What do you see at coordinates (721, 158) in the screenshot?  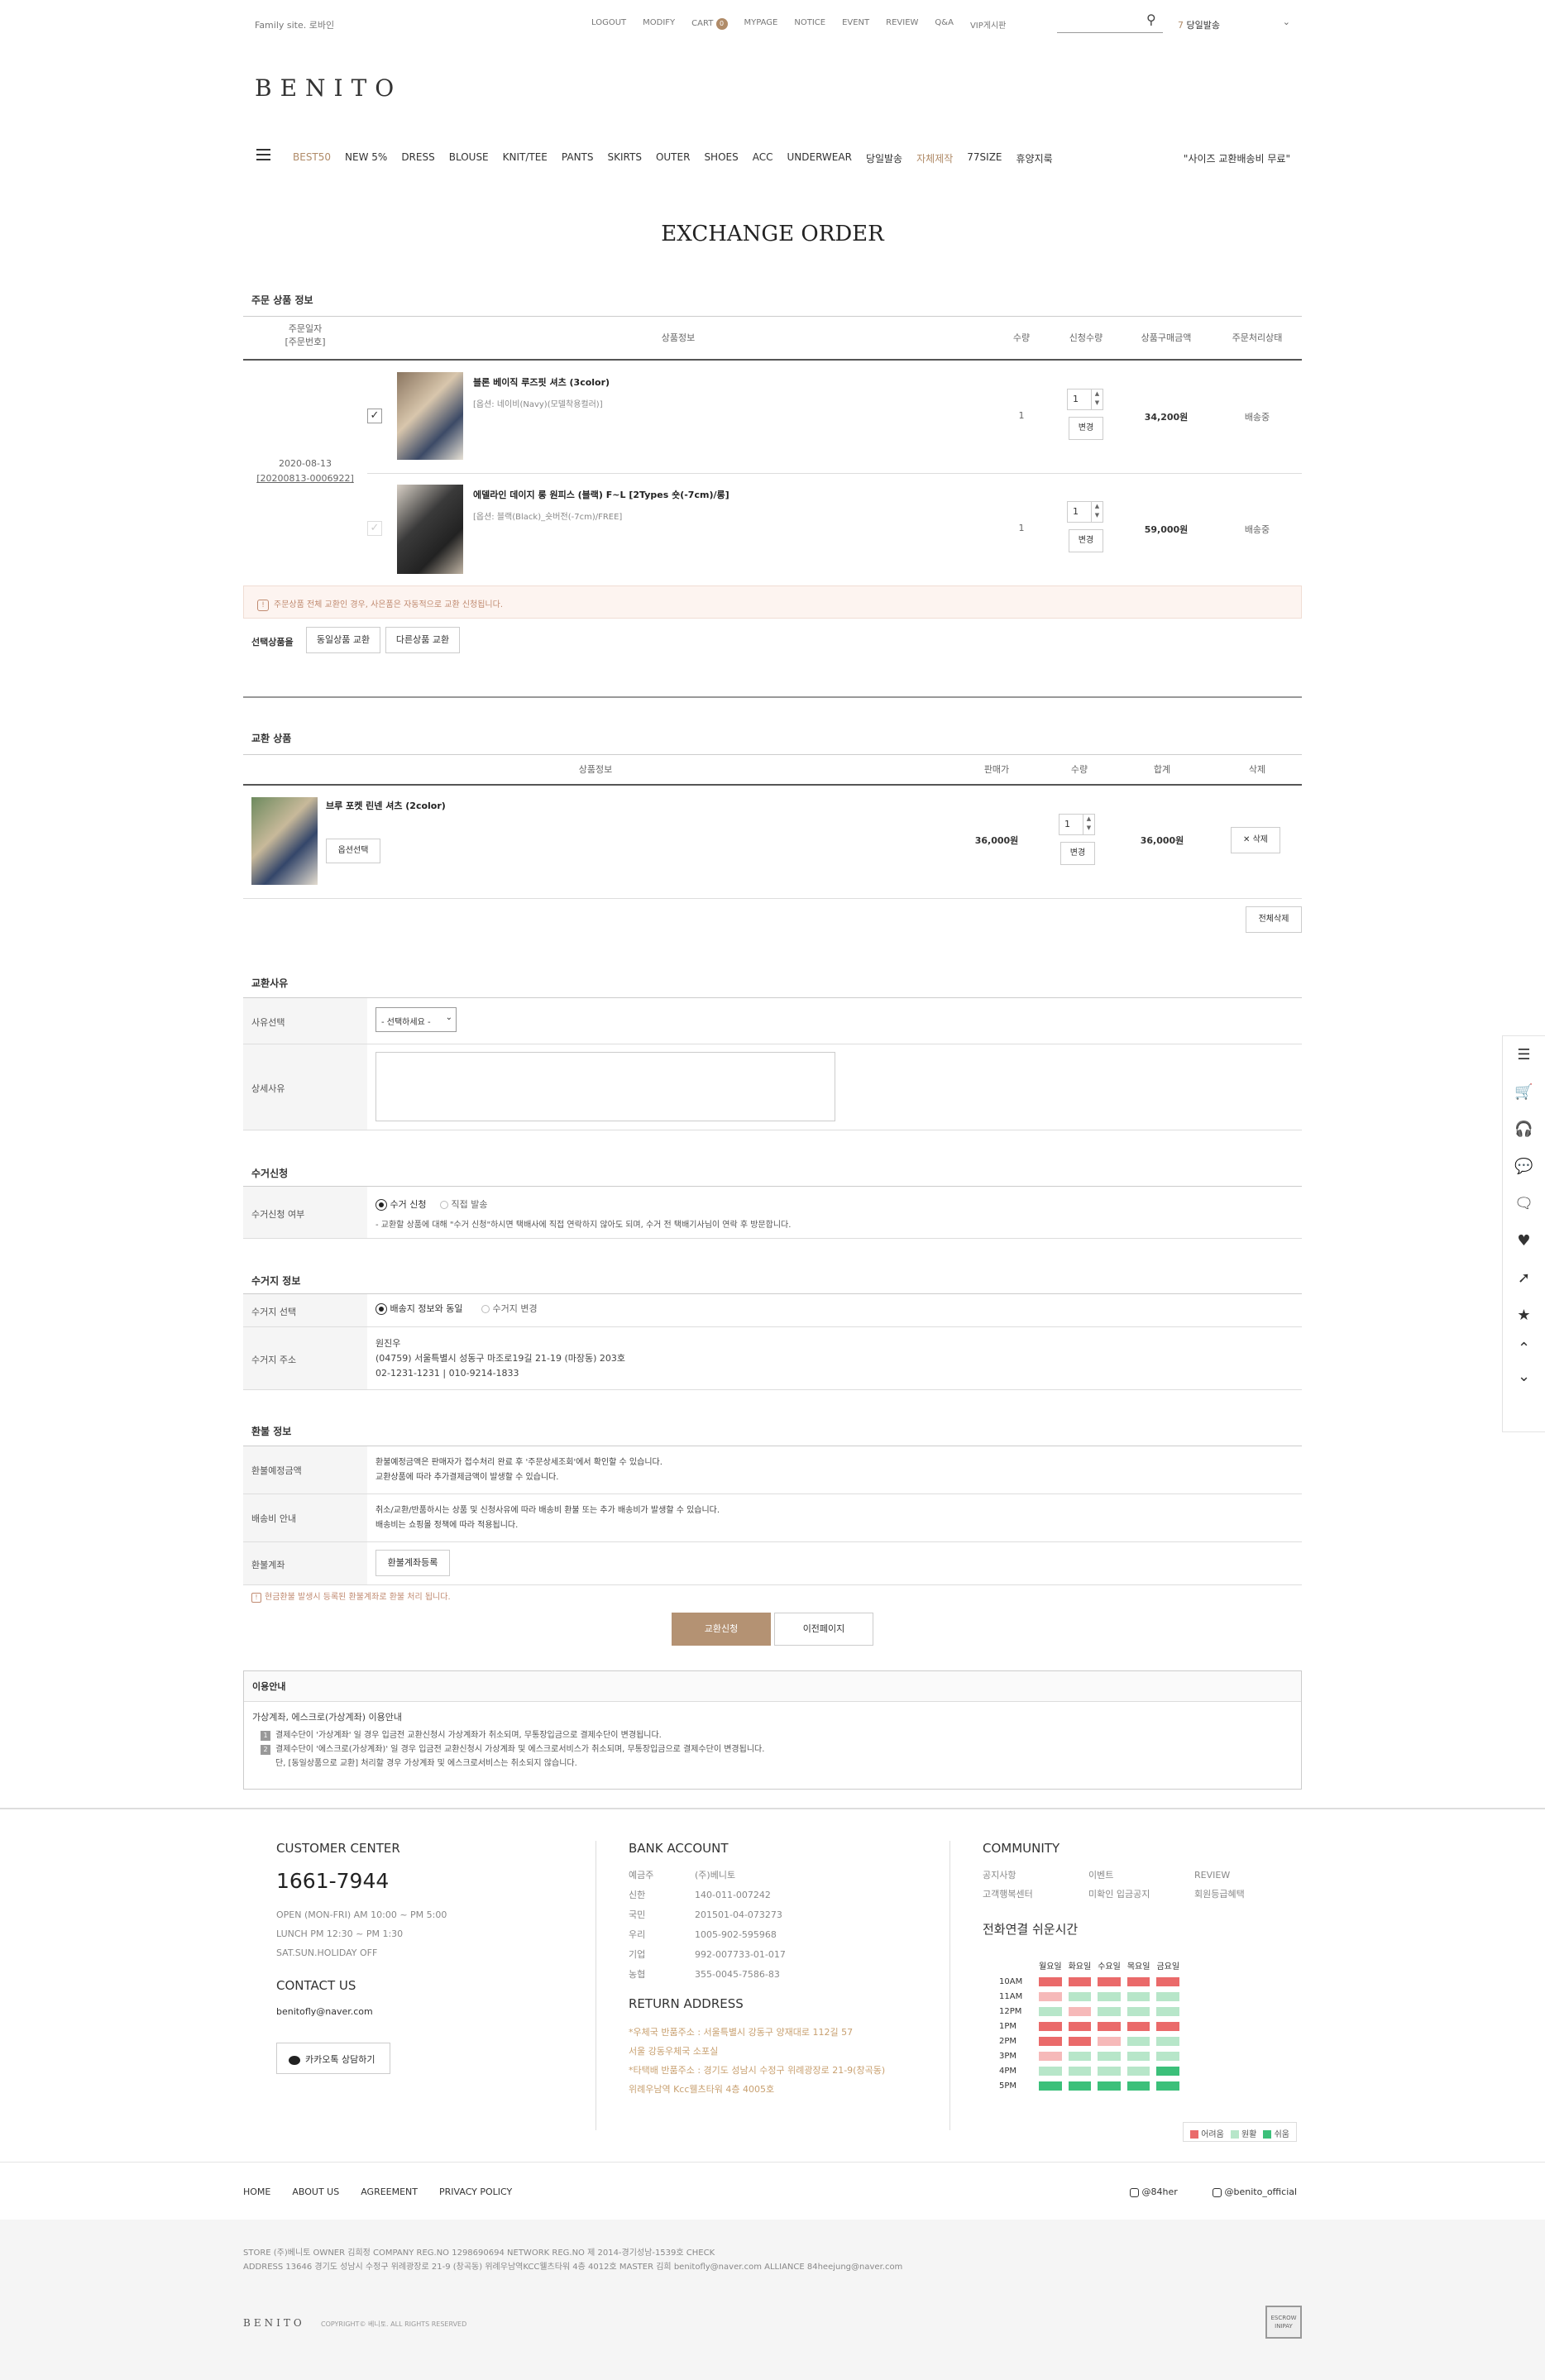 I see `nav-shoes: SHOES` at bounding box center [721, 158].